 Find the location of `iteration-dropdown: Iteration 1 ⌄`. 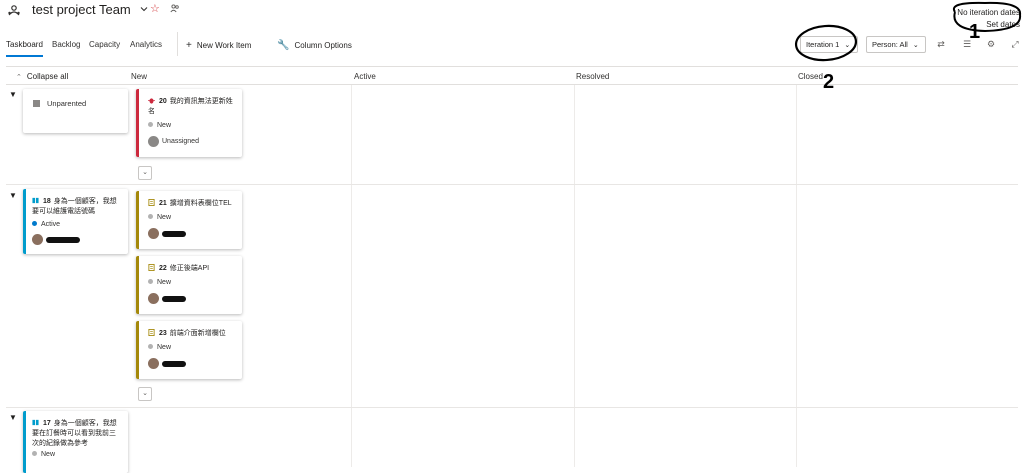

iteration-dropdown: Iteration 1 ⌄ is located at coordinates (829, 44).